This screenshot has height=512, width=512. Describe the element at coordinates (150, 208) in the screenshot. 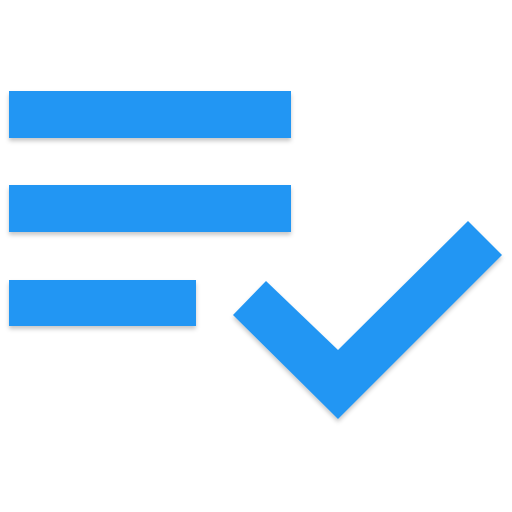

I see `list-line-2-icon` at that location.